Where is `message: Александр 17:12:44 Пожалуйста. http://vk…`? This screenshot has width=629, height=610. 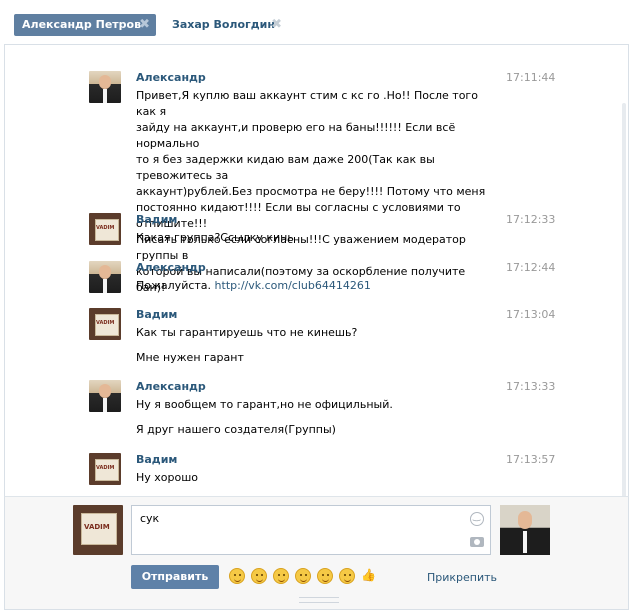 message: Александр 17:12:44 Пожалуйста. http://vk… is located at coordinates (324, 279).